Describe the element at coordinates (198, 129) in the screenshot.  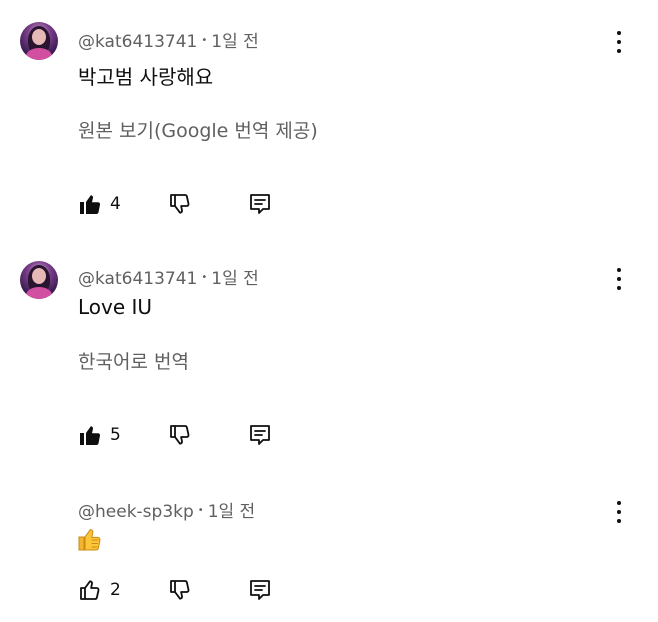
I see `translate-link: 원본 보기(Google 번역 제공)` at that location.